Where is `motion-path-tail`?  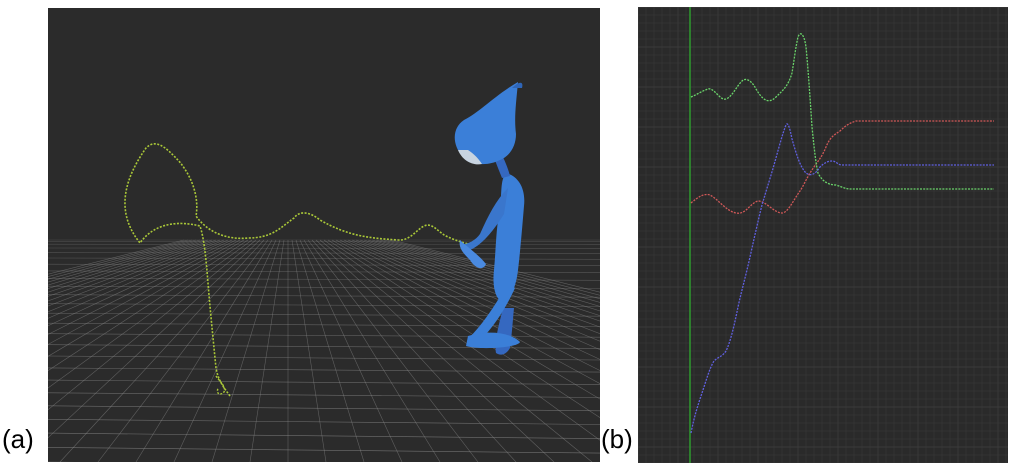 motion-path-tail is located at coordinates (220, 385).